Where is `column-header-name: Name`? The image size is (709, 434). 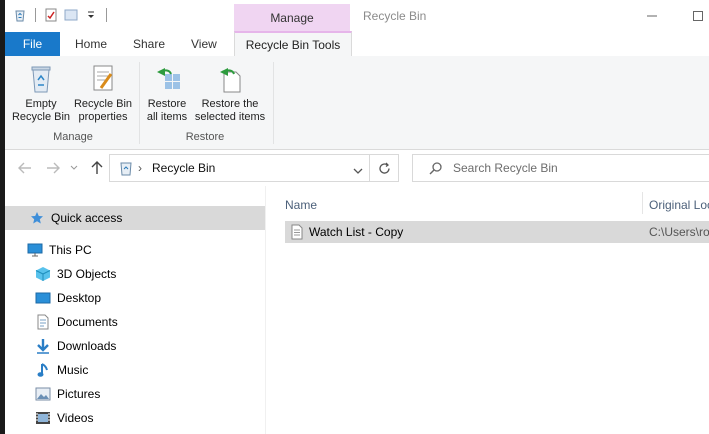
column-header-name: Name is located at coordinates (301, 205).